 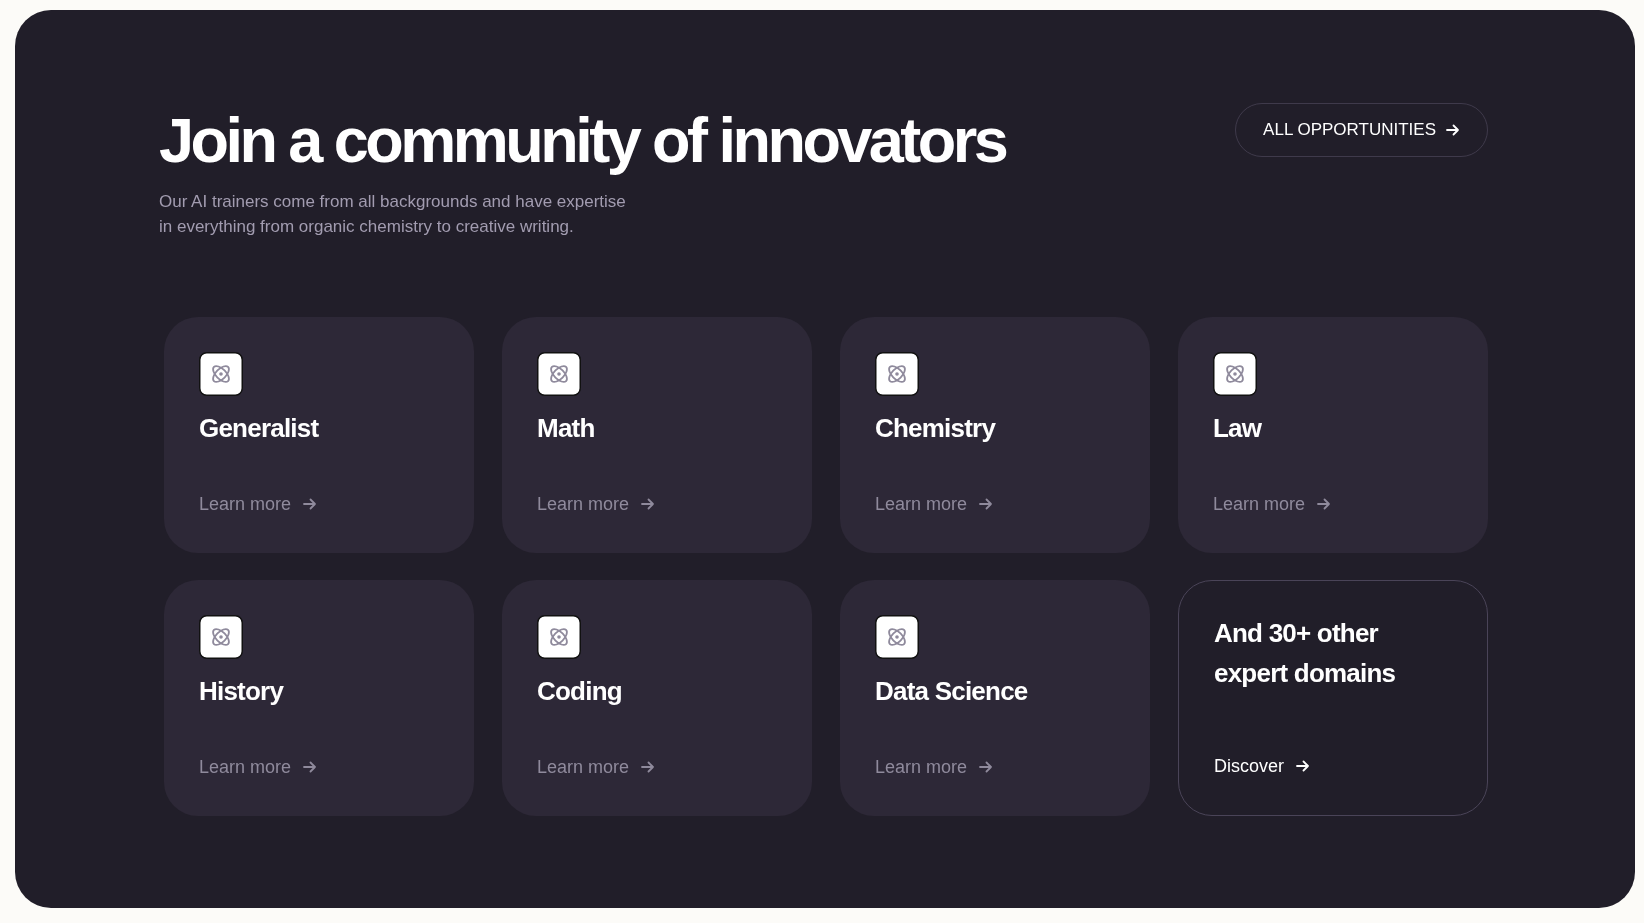 What do you see at coordinates (936, 428) in the screenshot?
I see `card-title: Chemistry` at bounding box center [936, 428].